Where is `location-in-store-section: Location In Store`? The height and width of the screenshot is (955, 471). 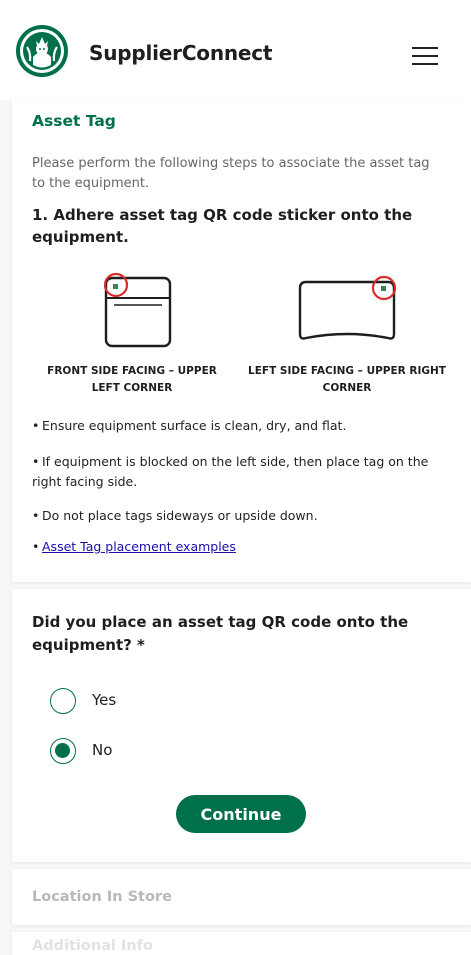
location-in-store-section: Location In Store is located at coordinates (241, 897).